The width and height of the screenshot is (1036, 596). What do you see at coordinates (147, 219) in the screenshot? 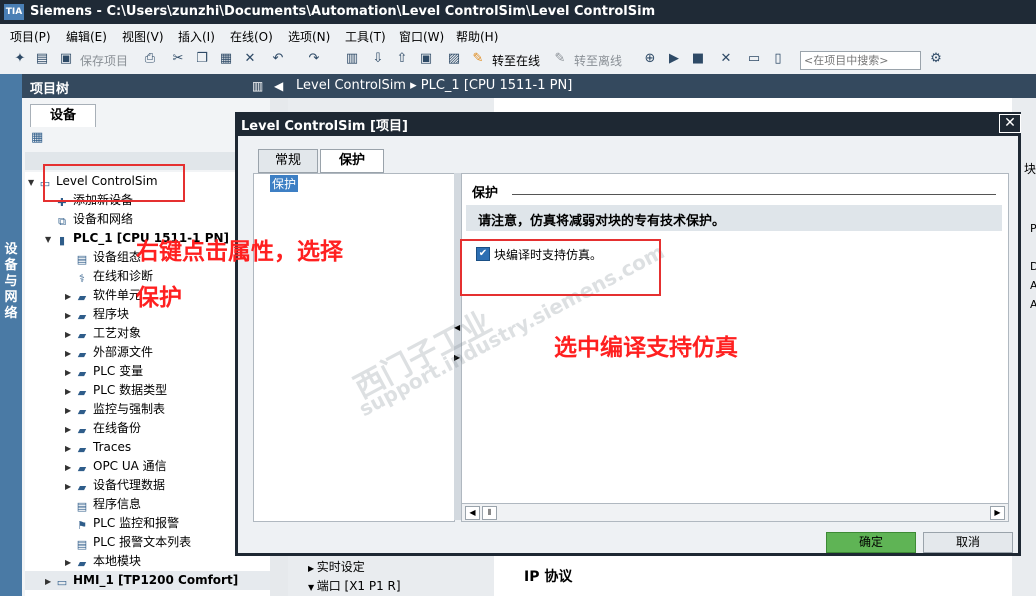
I see `tree-item-devices-networks: ⧉ 设备和网络` at bounding box center [147, 219].